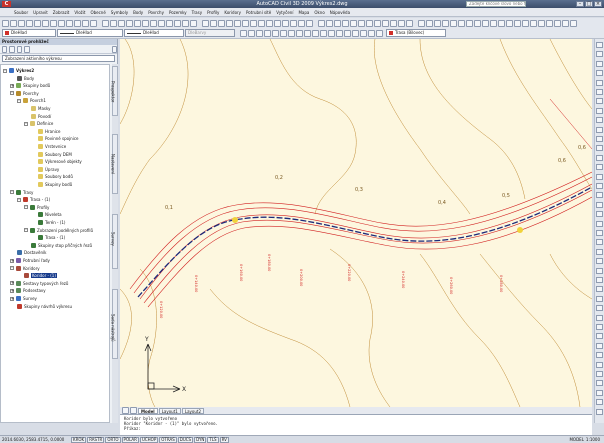  What do you see at coordinates (113, 439) in the screenshot?
I see `status-toggle-button: ORTO` at bounding box center [113, 439].